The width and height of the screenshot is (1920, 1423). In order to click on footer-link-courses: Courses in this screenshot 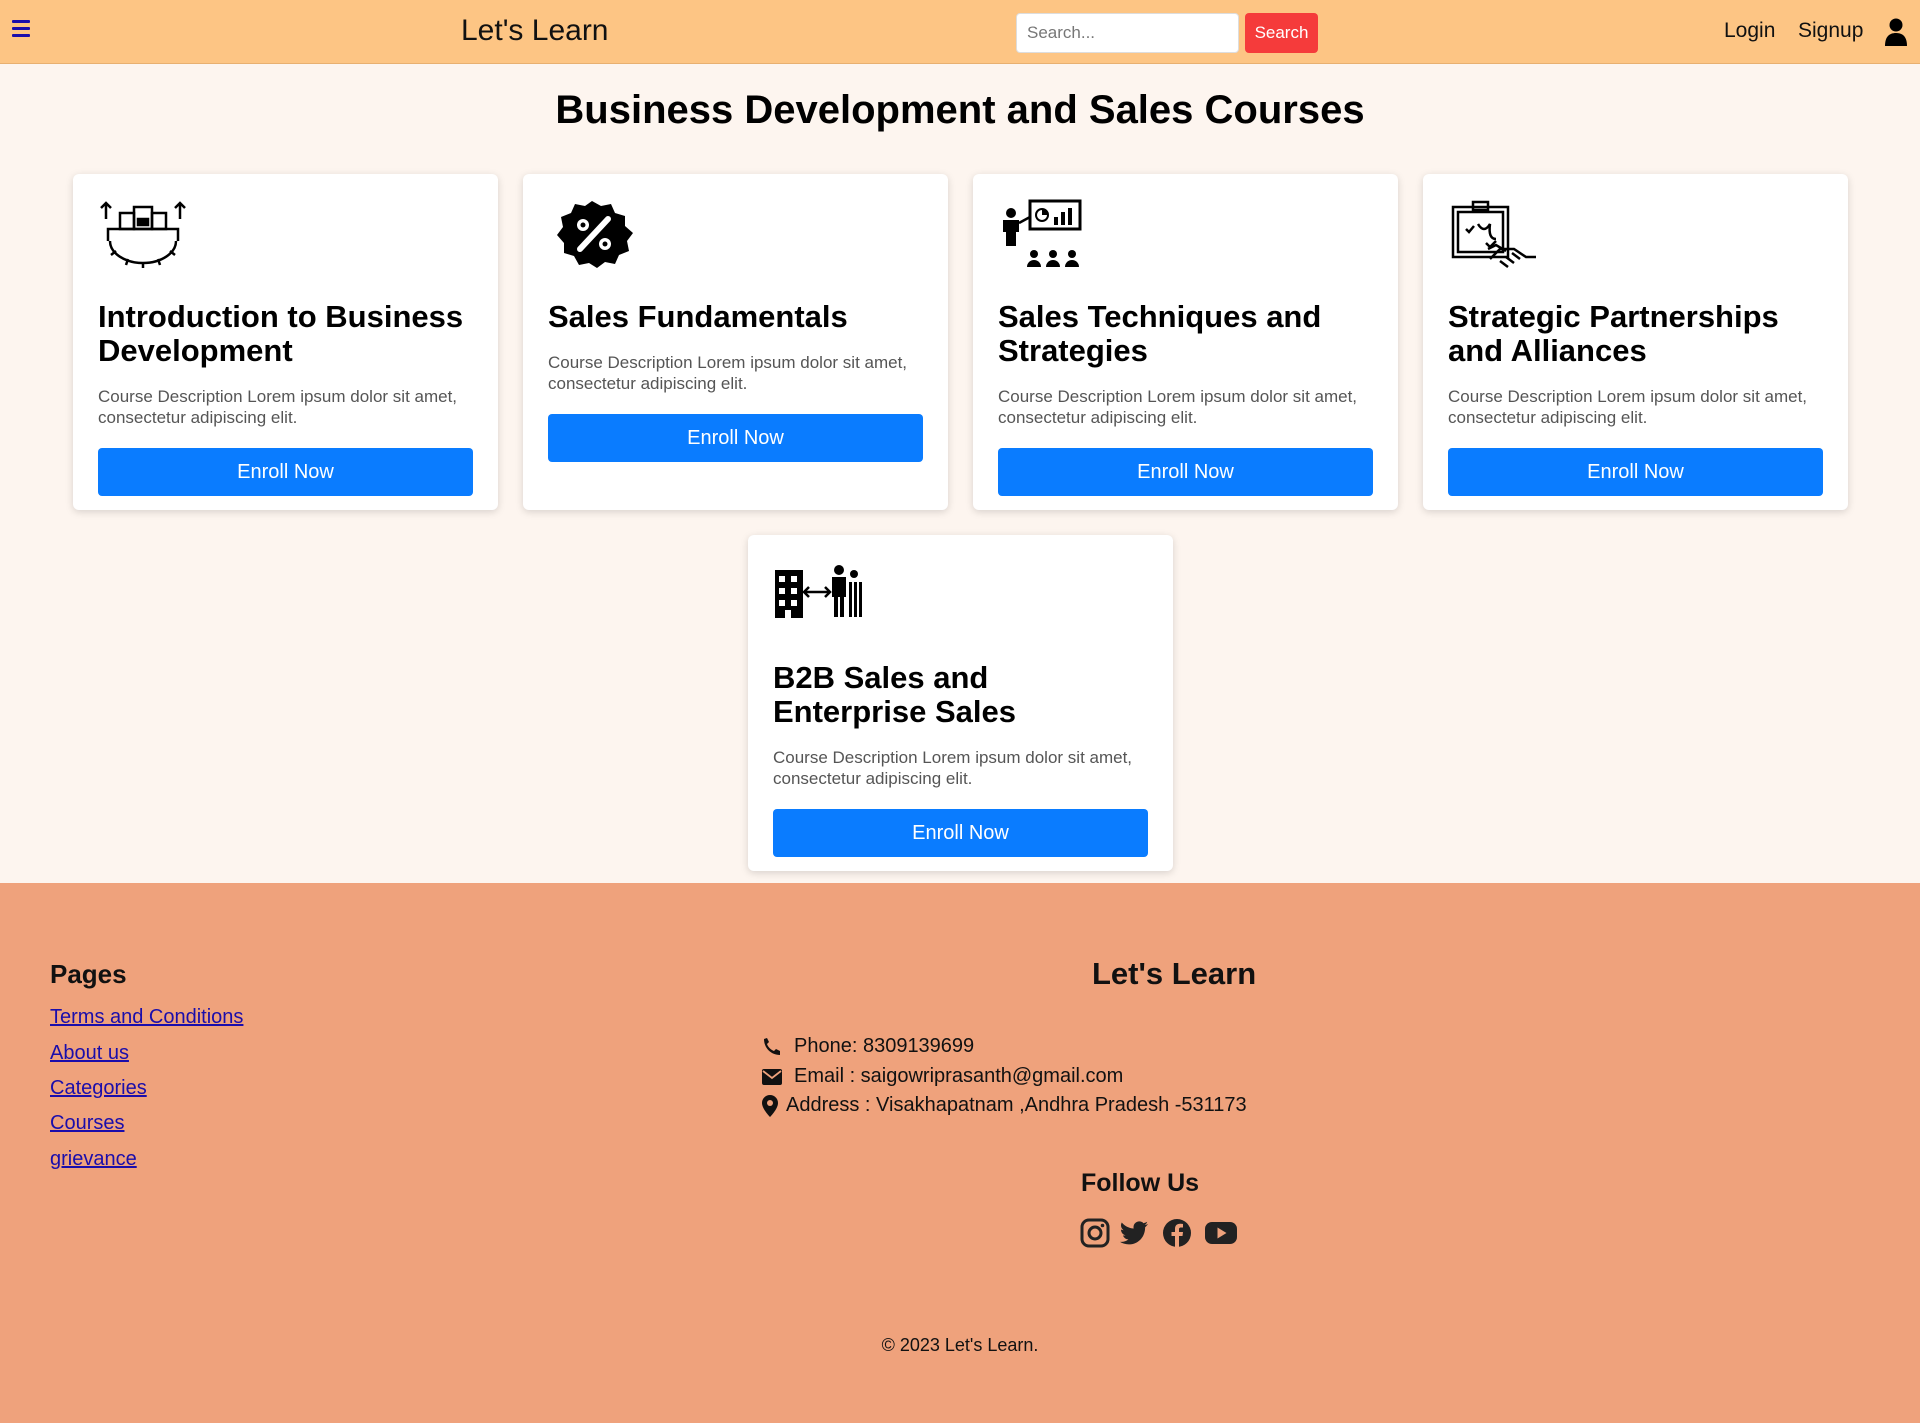, I will do `click(87, 1123)`.